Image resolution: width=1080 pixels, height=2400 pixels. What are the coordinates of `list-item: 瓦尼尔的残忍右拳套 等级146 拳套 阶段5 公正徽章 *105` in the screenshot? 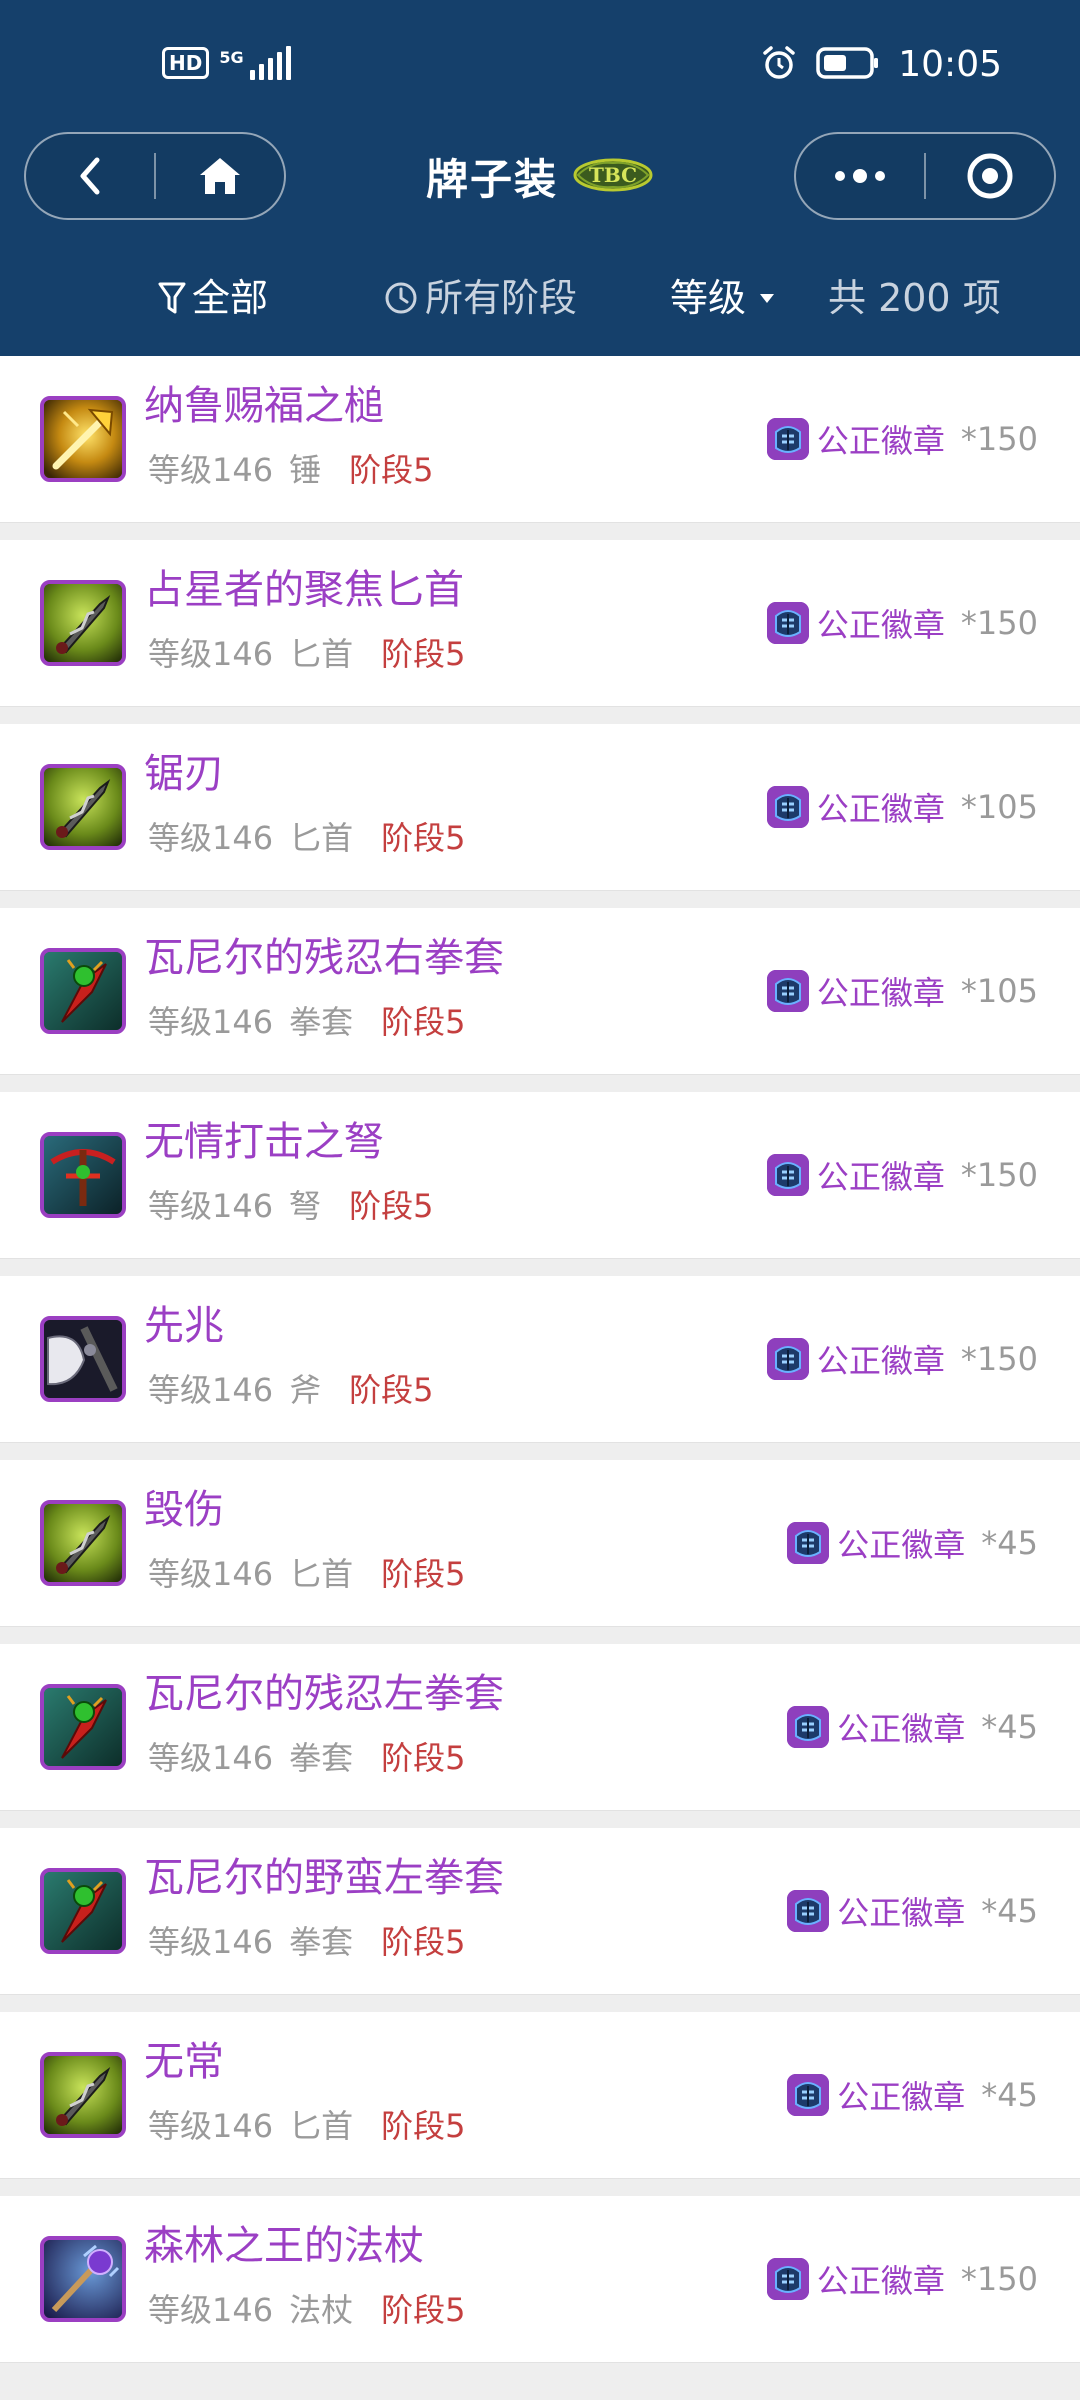 It's located at (540, 991).